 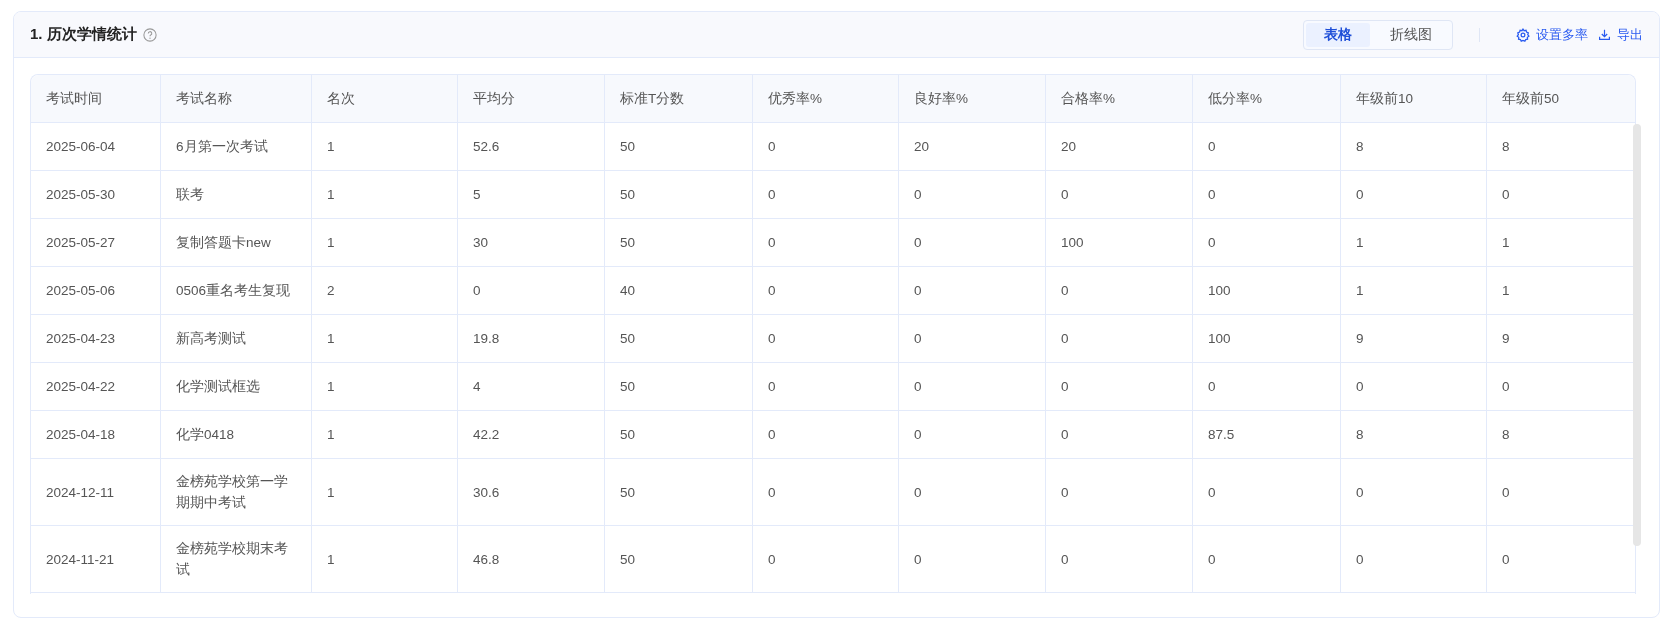 What do you see at coordinates (531, 434) in the screenshot?
I see `table-cell: 42.2` at bounding box center [531, 434].